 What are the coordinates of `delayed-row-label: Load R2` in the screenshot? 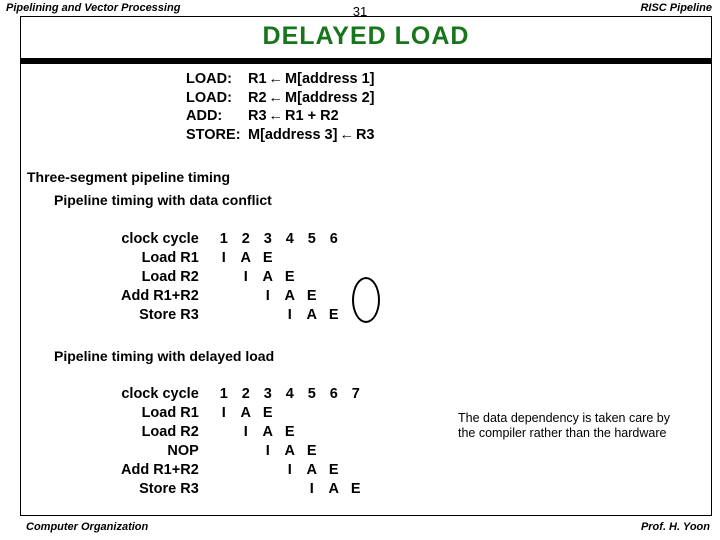 It's located at (170, 432).